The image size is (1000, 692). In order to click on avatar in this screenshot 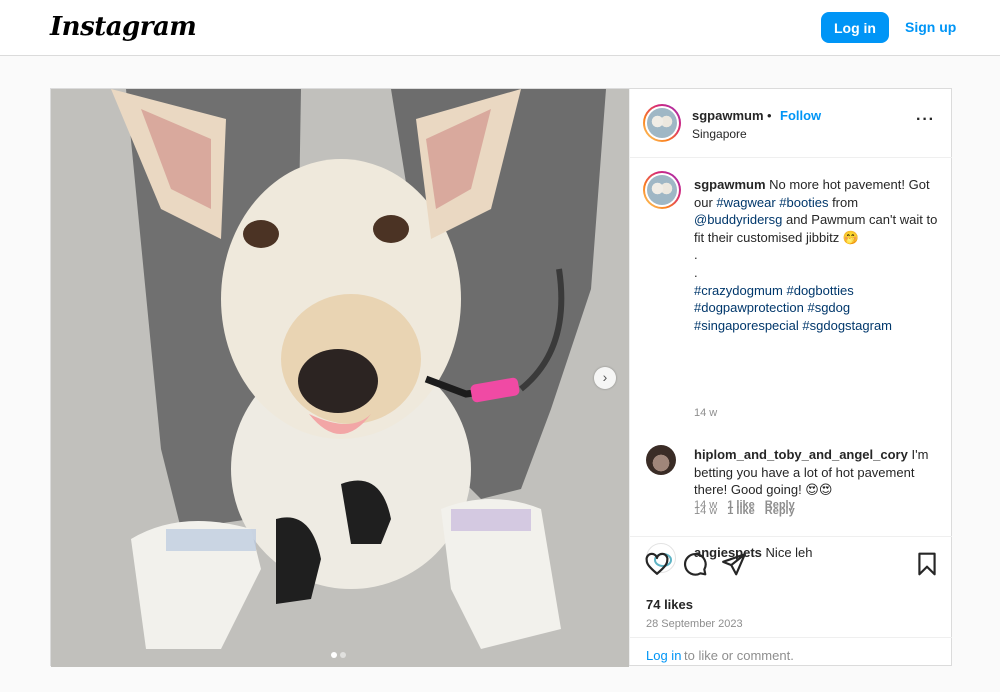, I will do `click(662, 123)`.